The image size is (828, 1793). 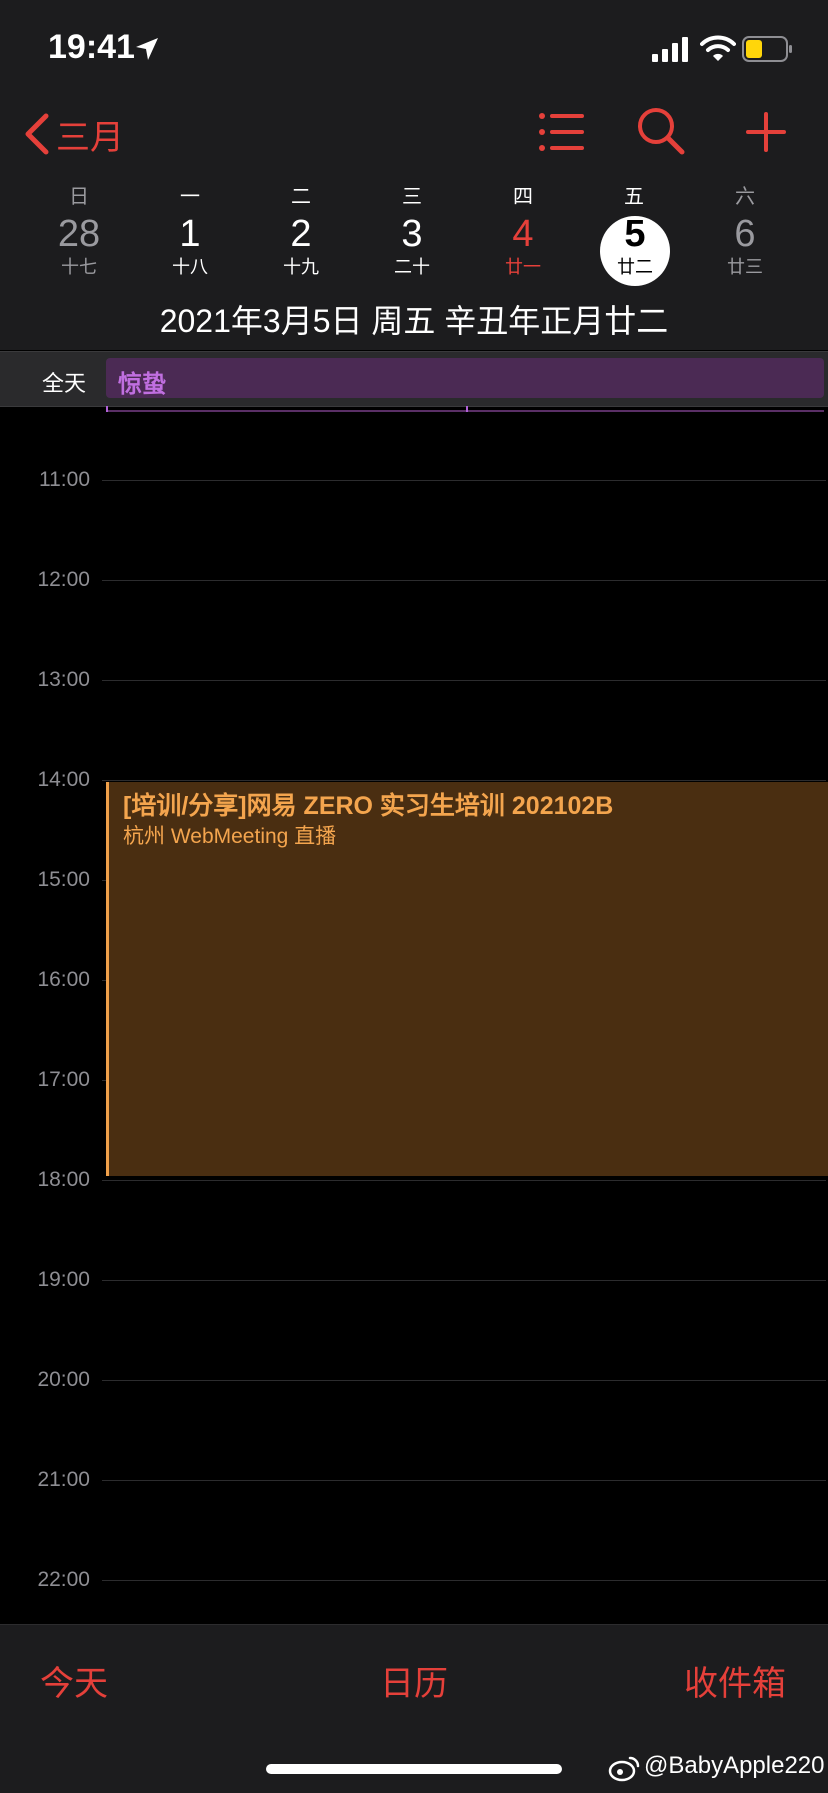 What do you see at coordinates (562, 132) in the screenshot?
I see `list-icon` at bounding box center [562, 132].